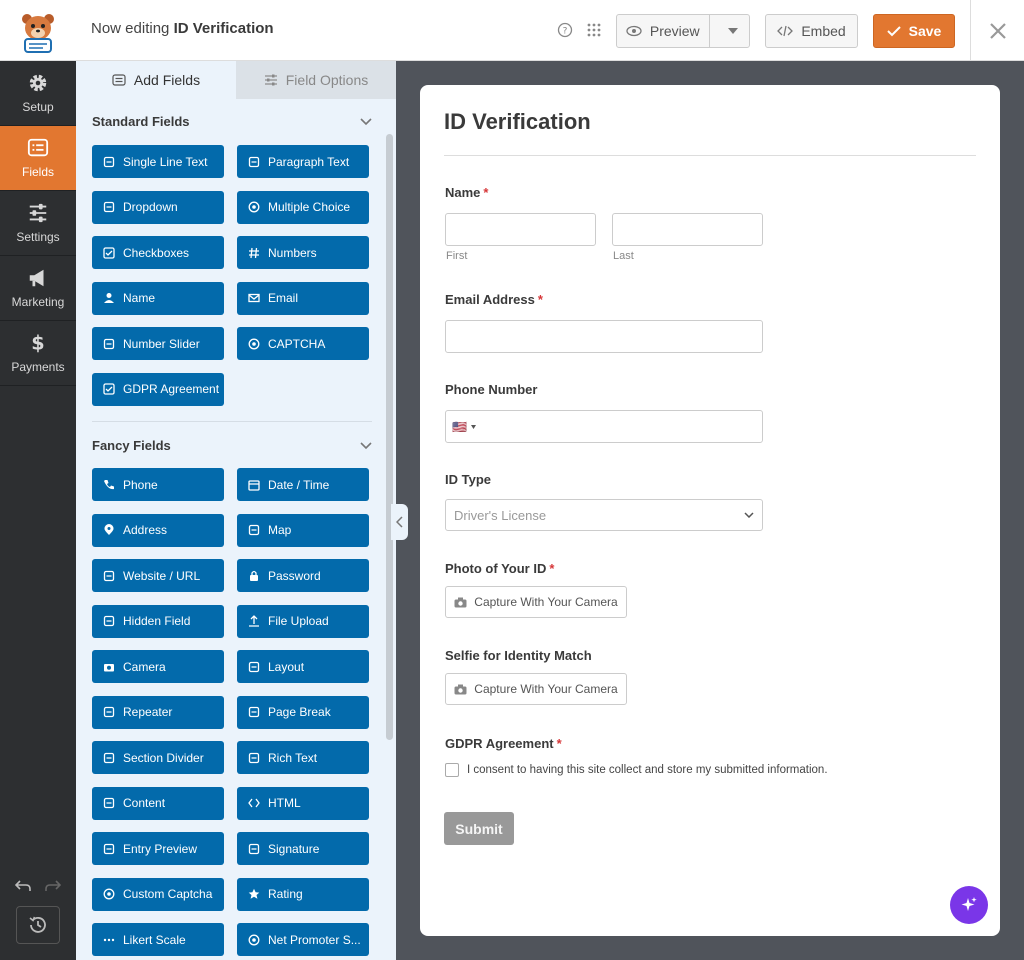 This screenshot has width=1024, height=960. What do you see at coordinates (914, 31) in the screenshot?
I see `save-button: Save` at bounding box center [914, 31].